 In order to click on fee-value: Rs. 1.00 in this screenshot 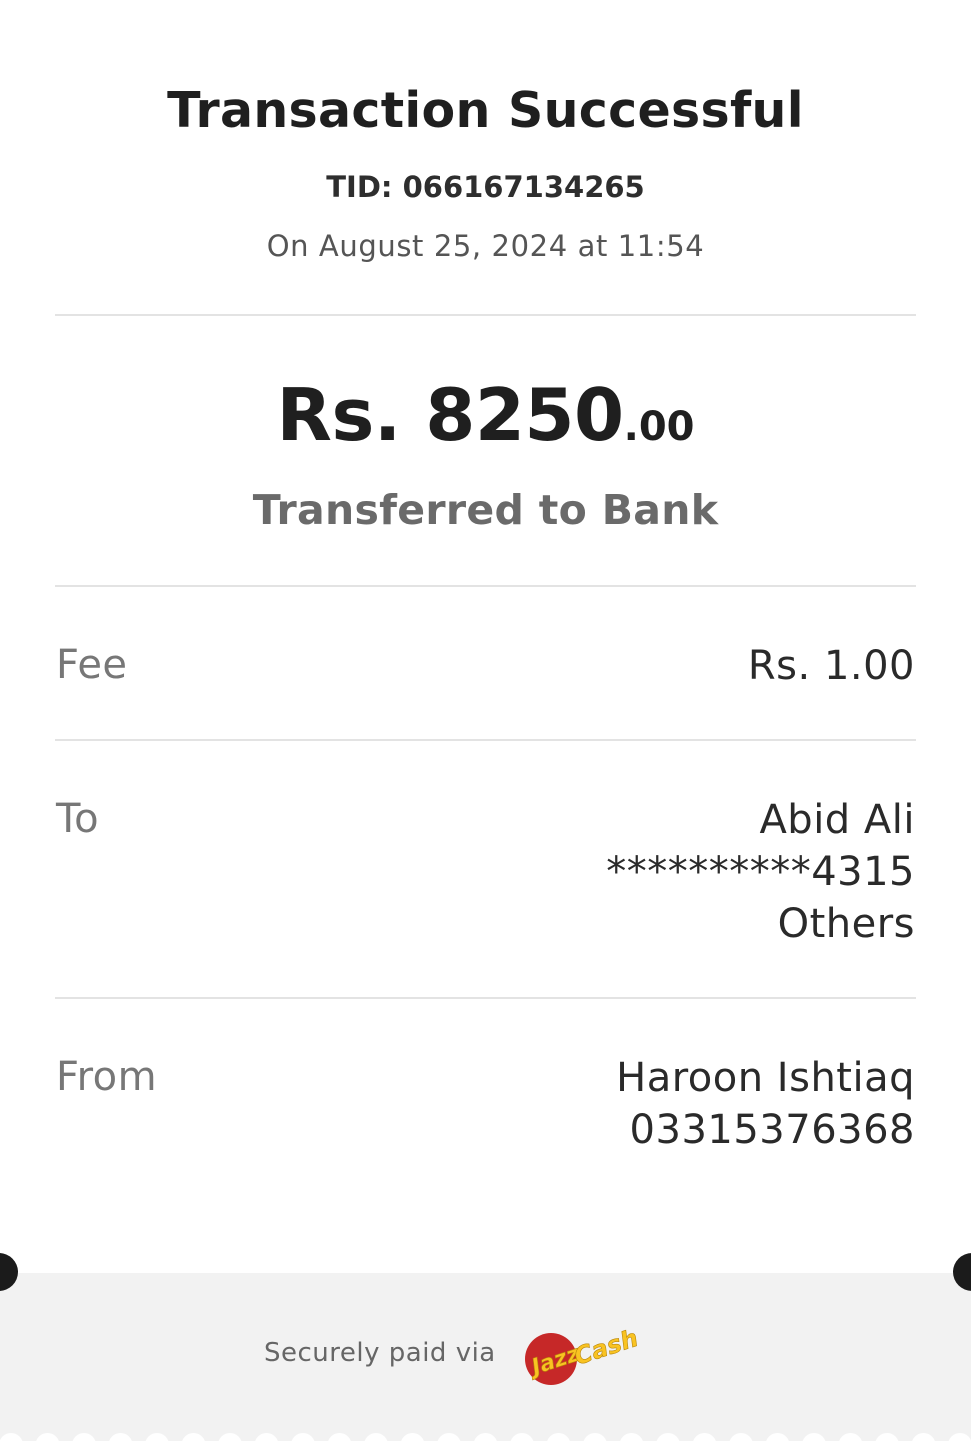, I will do `click(831, 666)`.